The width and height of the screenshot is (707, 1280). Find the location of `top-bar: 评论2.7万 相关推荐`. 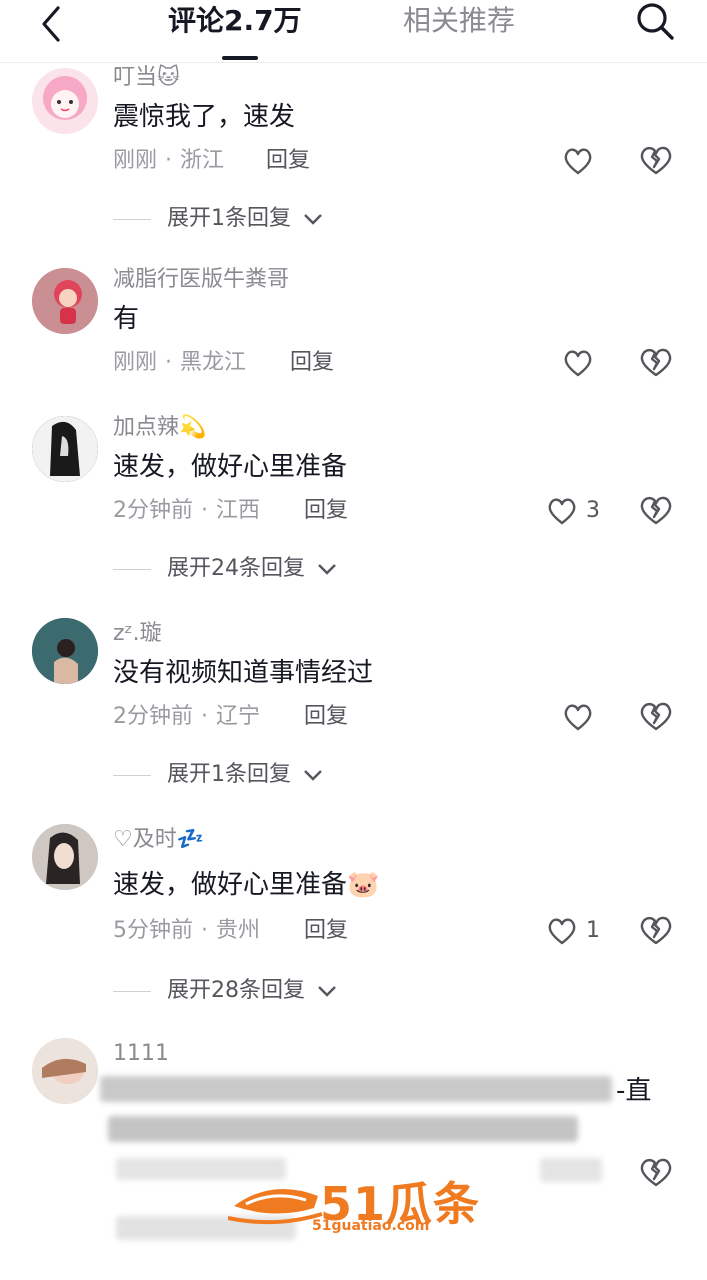

top-bar: 评论2.7万 相关推荐 is located at coordinates (353, 31).